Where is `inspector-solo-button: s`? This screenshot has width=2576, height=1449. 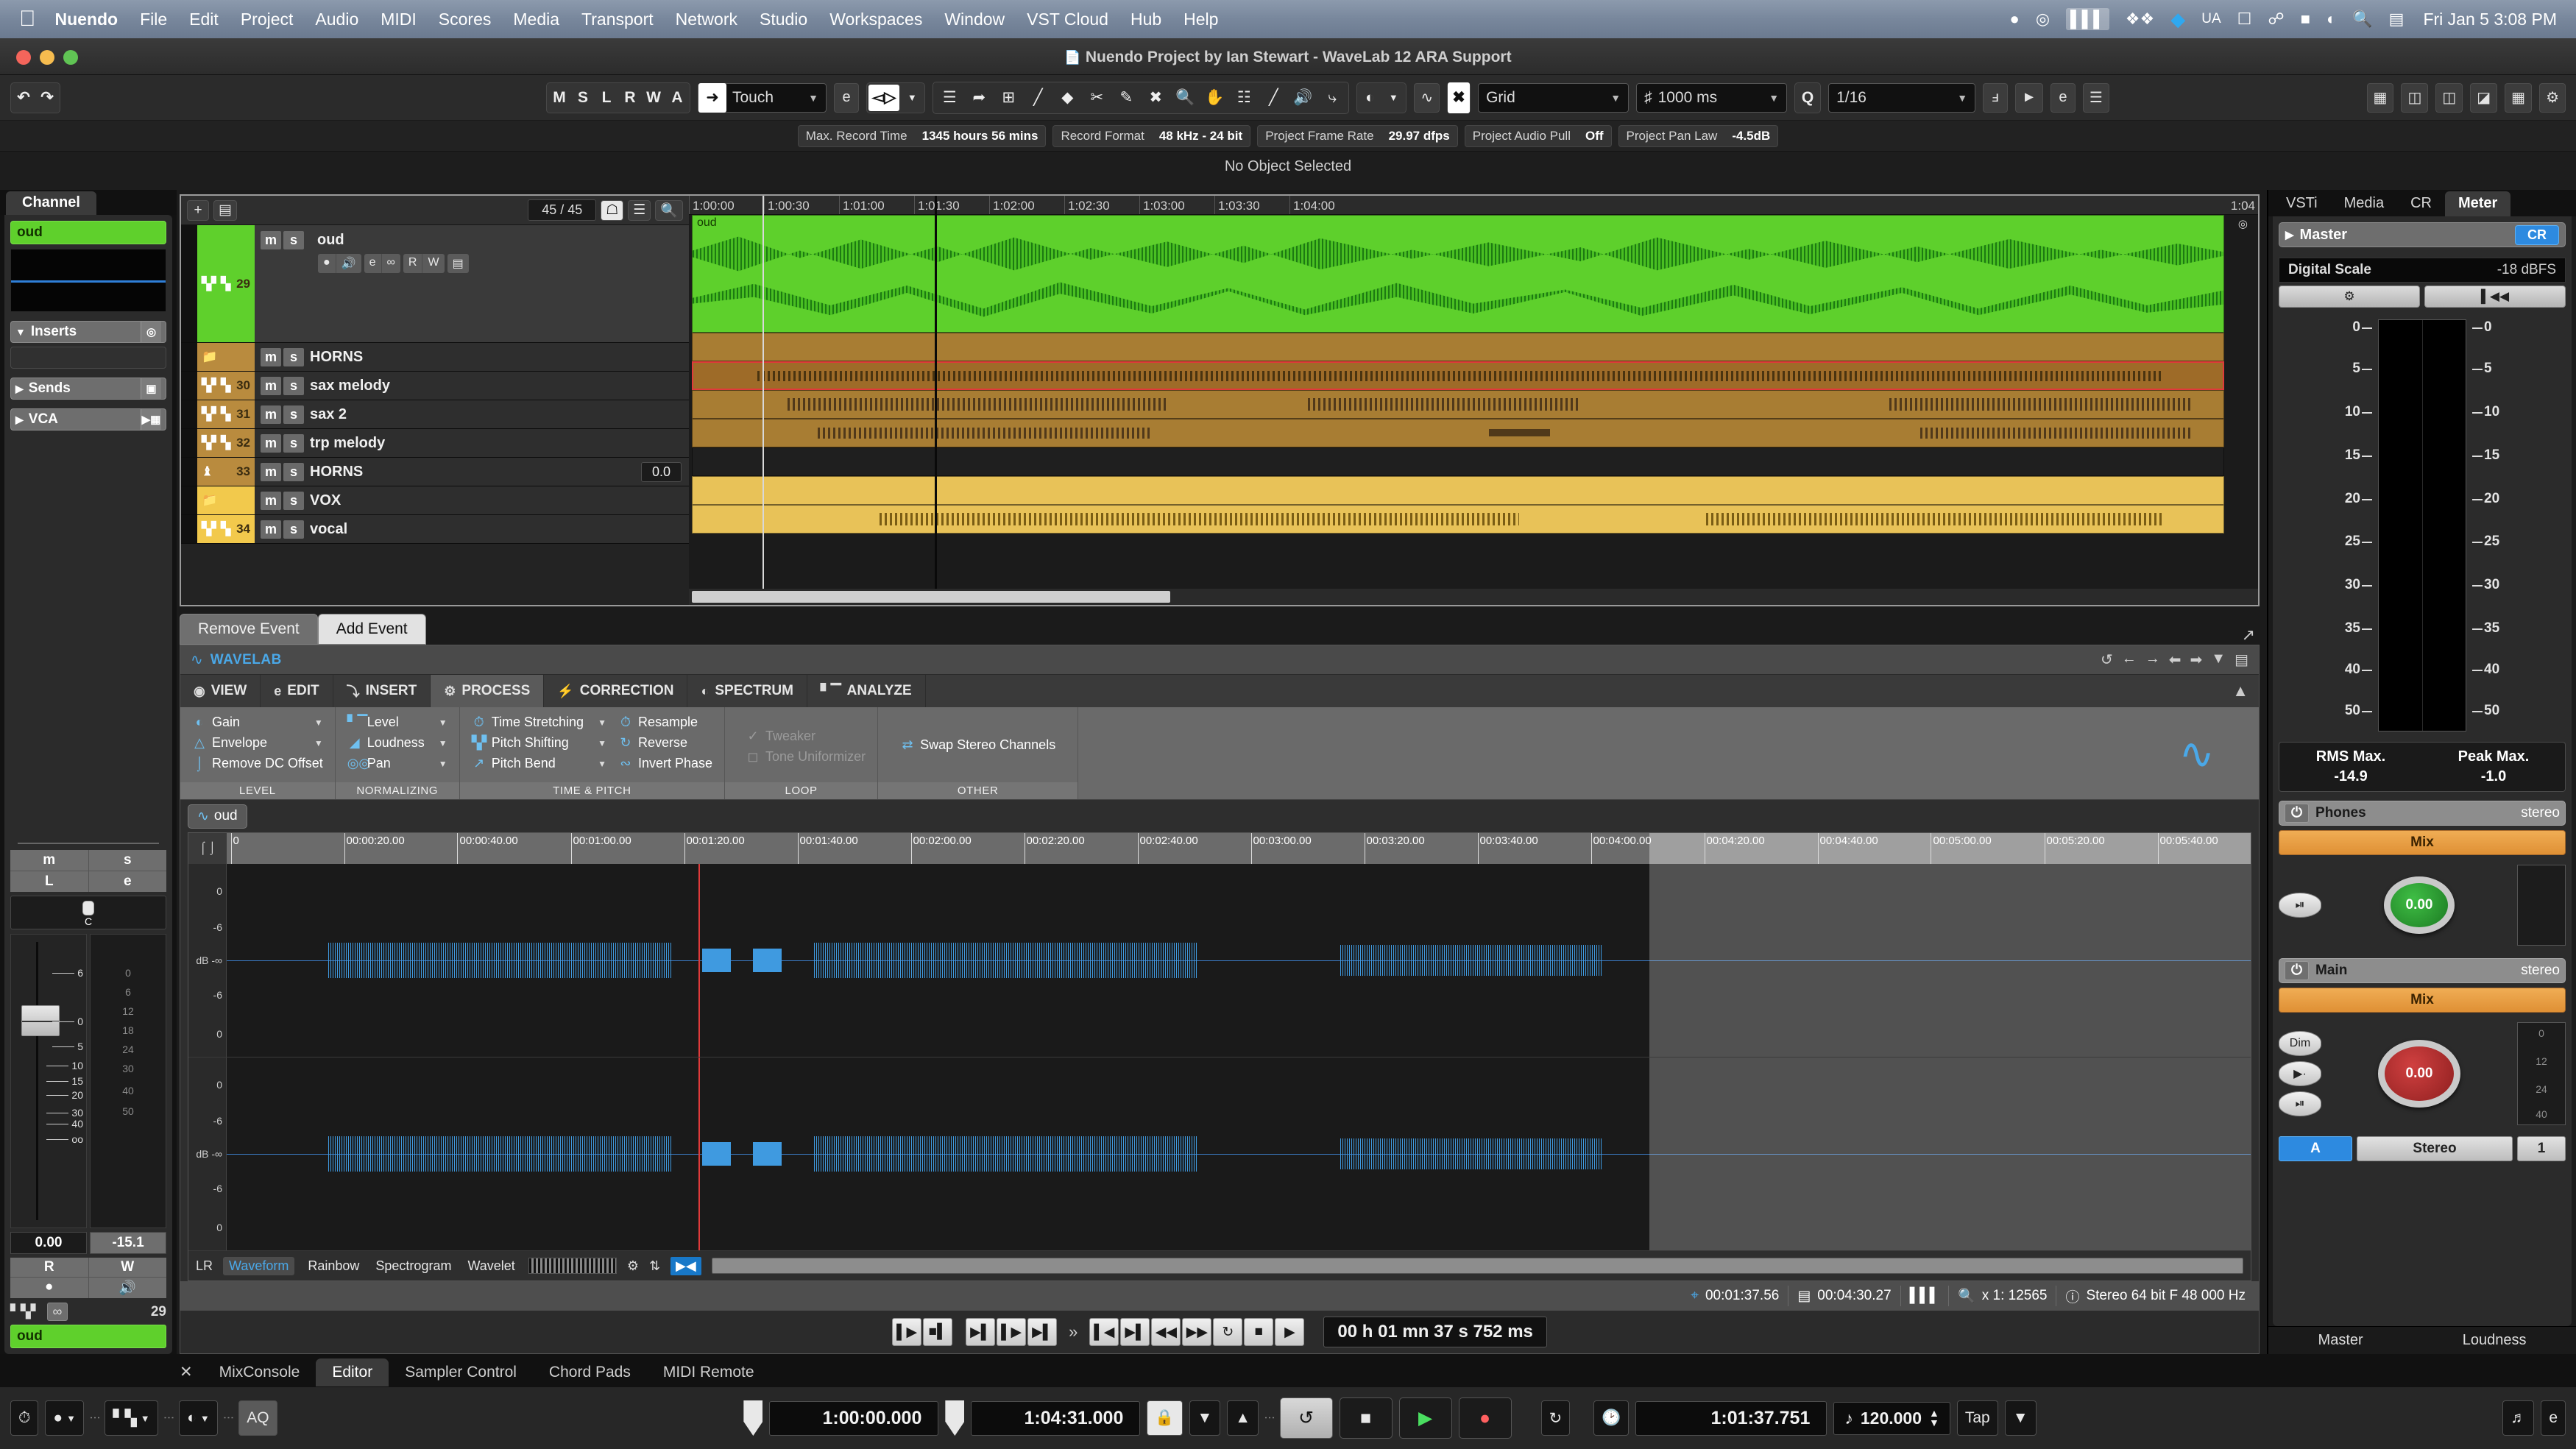
inspector-solo-button: s is located at coordinates (127, 860).